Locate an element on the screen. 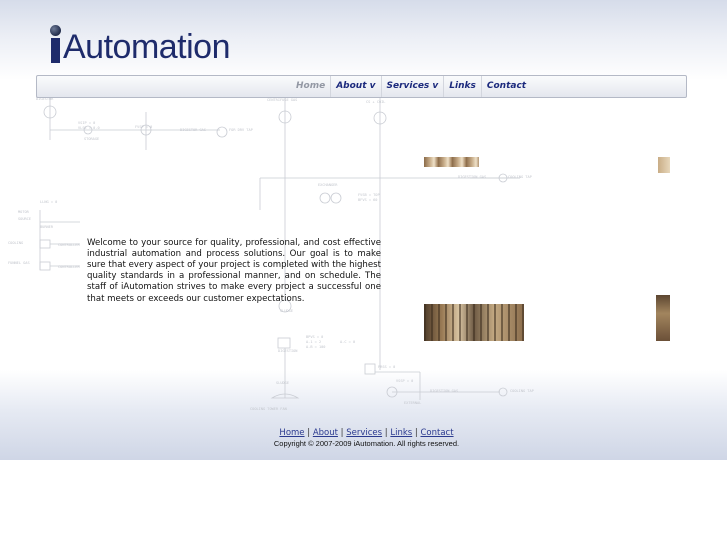 The height and width of the screenshot is (545, 727). logo-i-stem is located at coordinates (55, 50).